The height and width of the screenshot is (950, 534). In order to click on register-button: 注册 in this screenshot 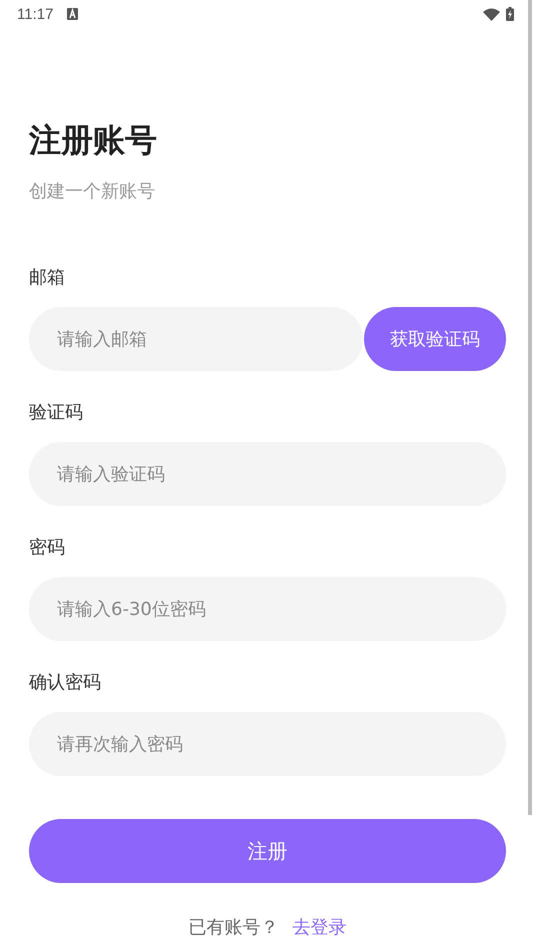, I will do `click(267, 851)`.